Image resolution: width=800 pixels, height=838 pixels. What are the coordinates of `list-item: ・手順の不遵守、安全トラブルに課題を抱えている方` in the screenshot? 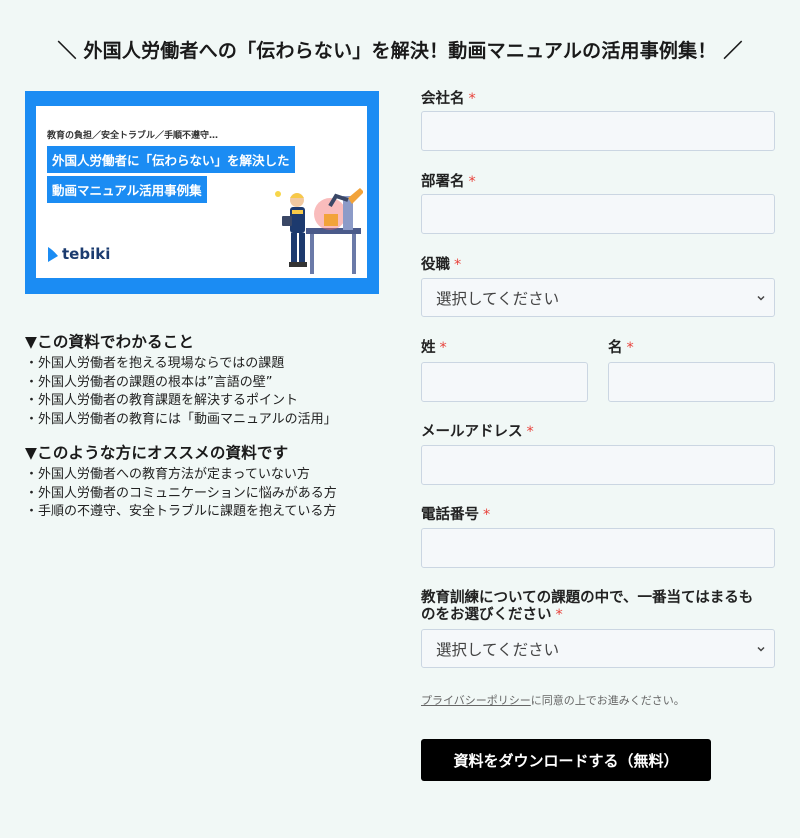 It's located at (181, 511).